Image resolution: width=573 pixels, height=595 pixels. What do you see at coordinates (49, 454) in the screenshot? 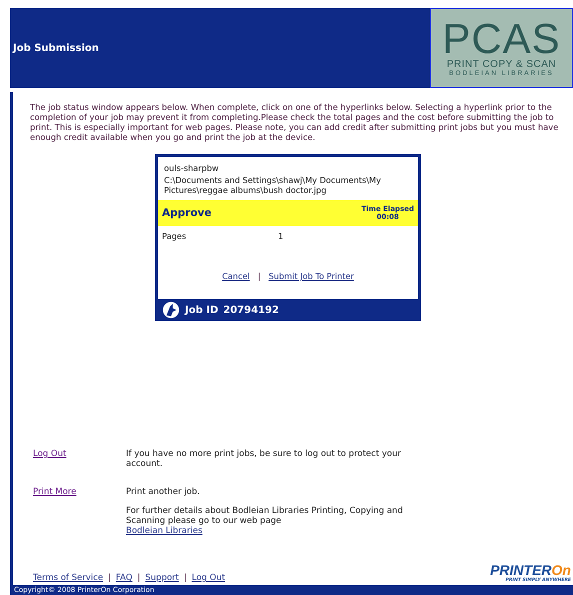
I see `option-link: Log Out` at bounding box center [49, 454].